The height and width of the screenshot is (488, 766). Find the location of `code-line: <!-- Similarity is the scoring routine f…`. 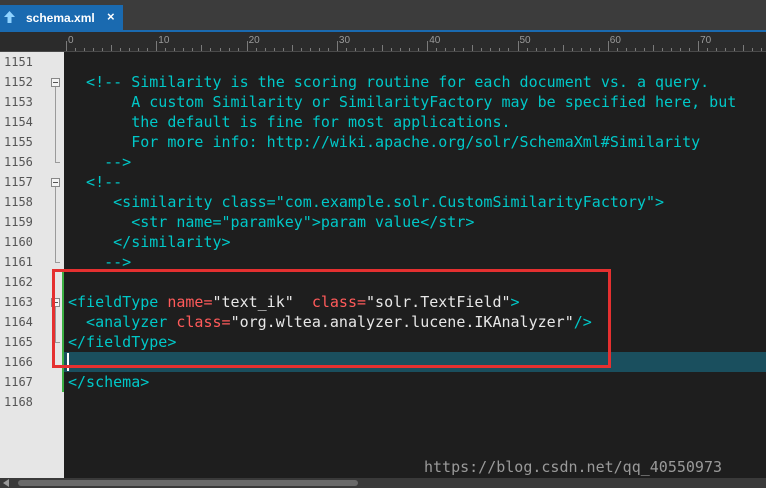

code-line: <!-- Similarity is the scoring routine f… is located at coordinates (388, 82).